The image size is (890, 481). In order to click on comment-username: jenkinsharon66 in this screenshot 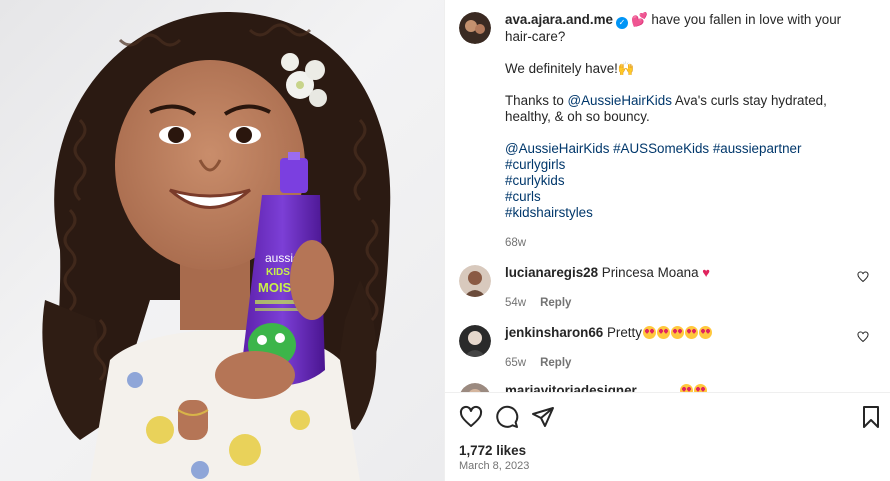, I will do `click(554, 332)`.